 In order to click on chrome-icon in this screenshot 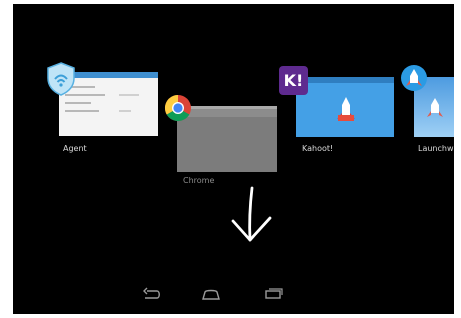, I will do `click(177, 108)`.